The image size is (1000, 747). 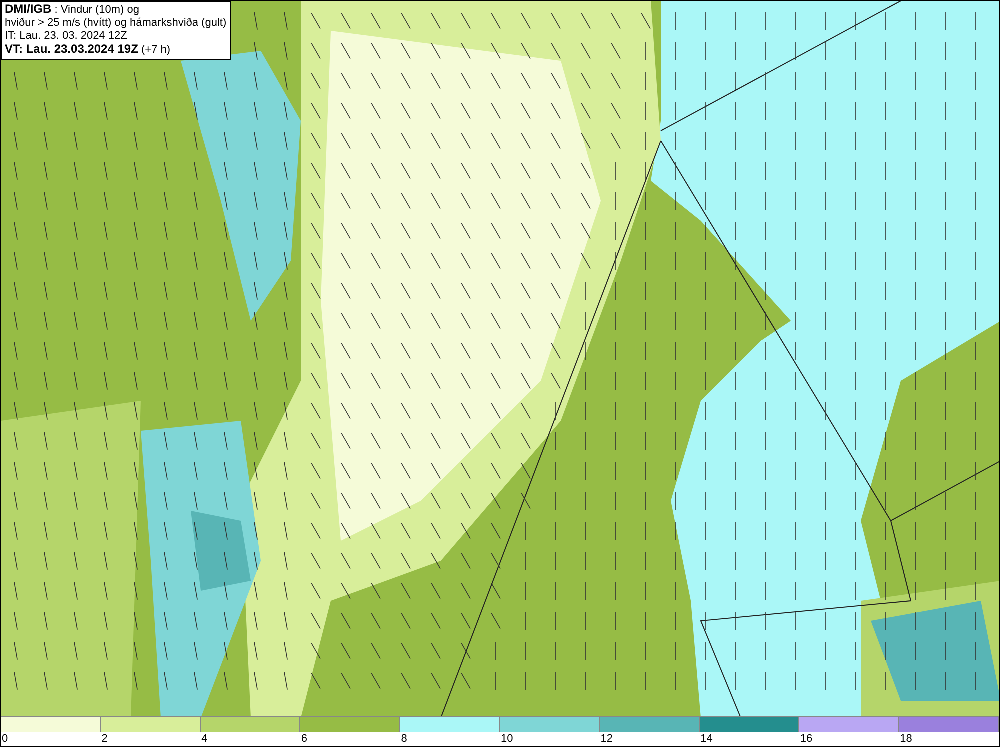 What do you see at coordinates (806, 739) in the screenshot?
I see `legend-label: 16` at bounding box center [806, 739].